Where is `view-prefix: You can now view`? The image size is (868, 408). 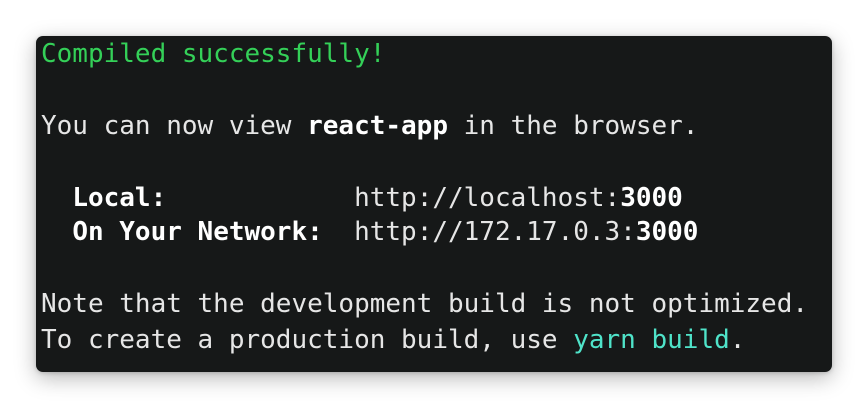
view-prefix: You can now view is located at coordinates (174, 126).